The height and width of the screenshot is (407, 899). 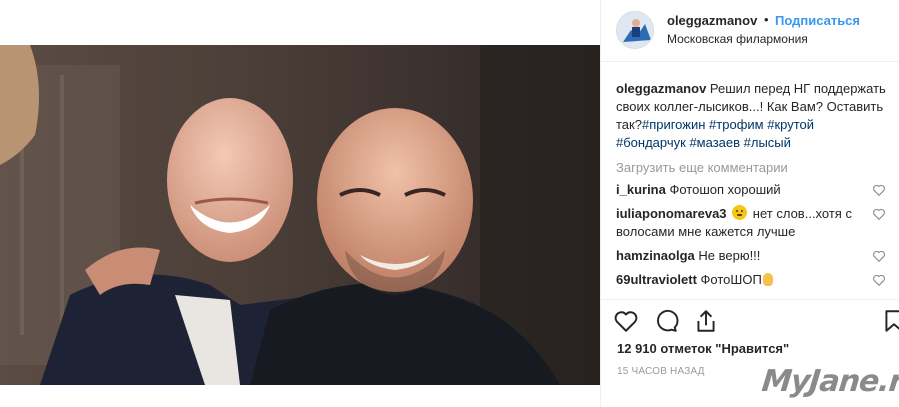 I want to click on follow-button: Подписаться, so click(x=817, y=20).